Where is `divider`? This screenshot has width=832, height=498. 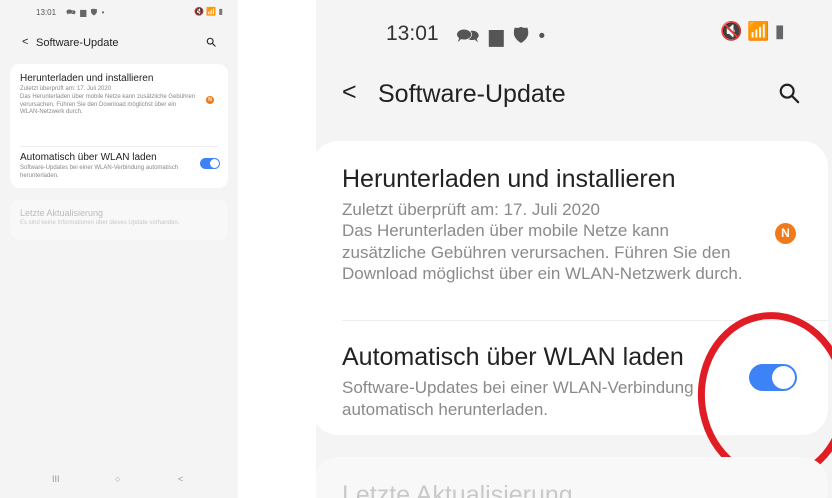 divider is located at coordinates (119, 146).